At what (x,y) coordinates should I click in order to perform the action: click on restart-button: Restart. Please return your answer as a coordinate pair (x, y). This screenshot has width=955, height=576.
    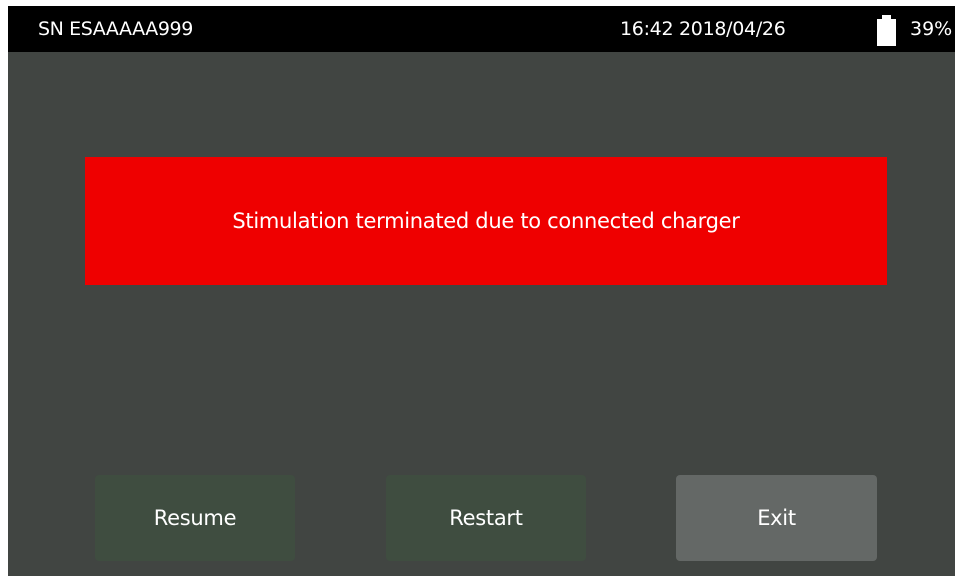
    Looking at the image, I should click on (486, 518).